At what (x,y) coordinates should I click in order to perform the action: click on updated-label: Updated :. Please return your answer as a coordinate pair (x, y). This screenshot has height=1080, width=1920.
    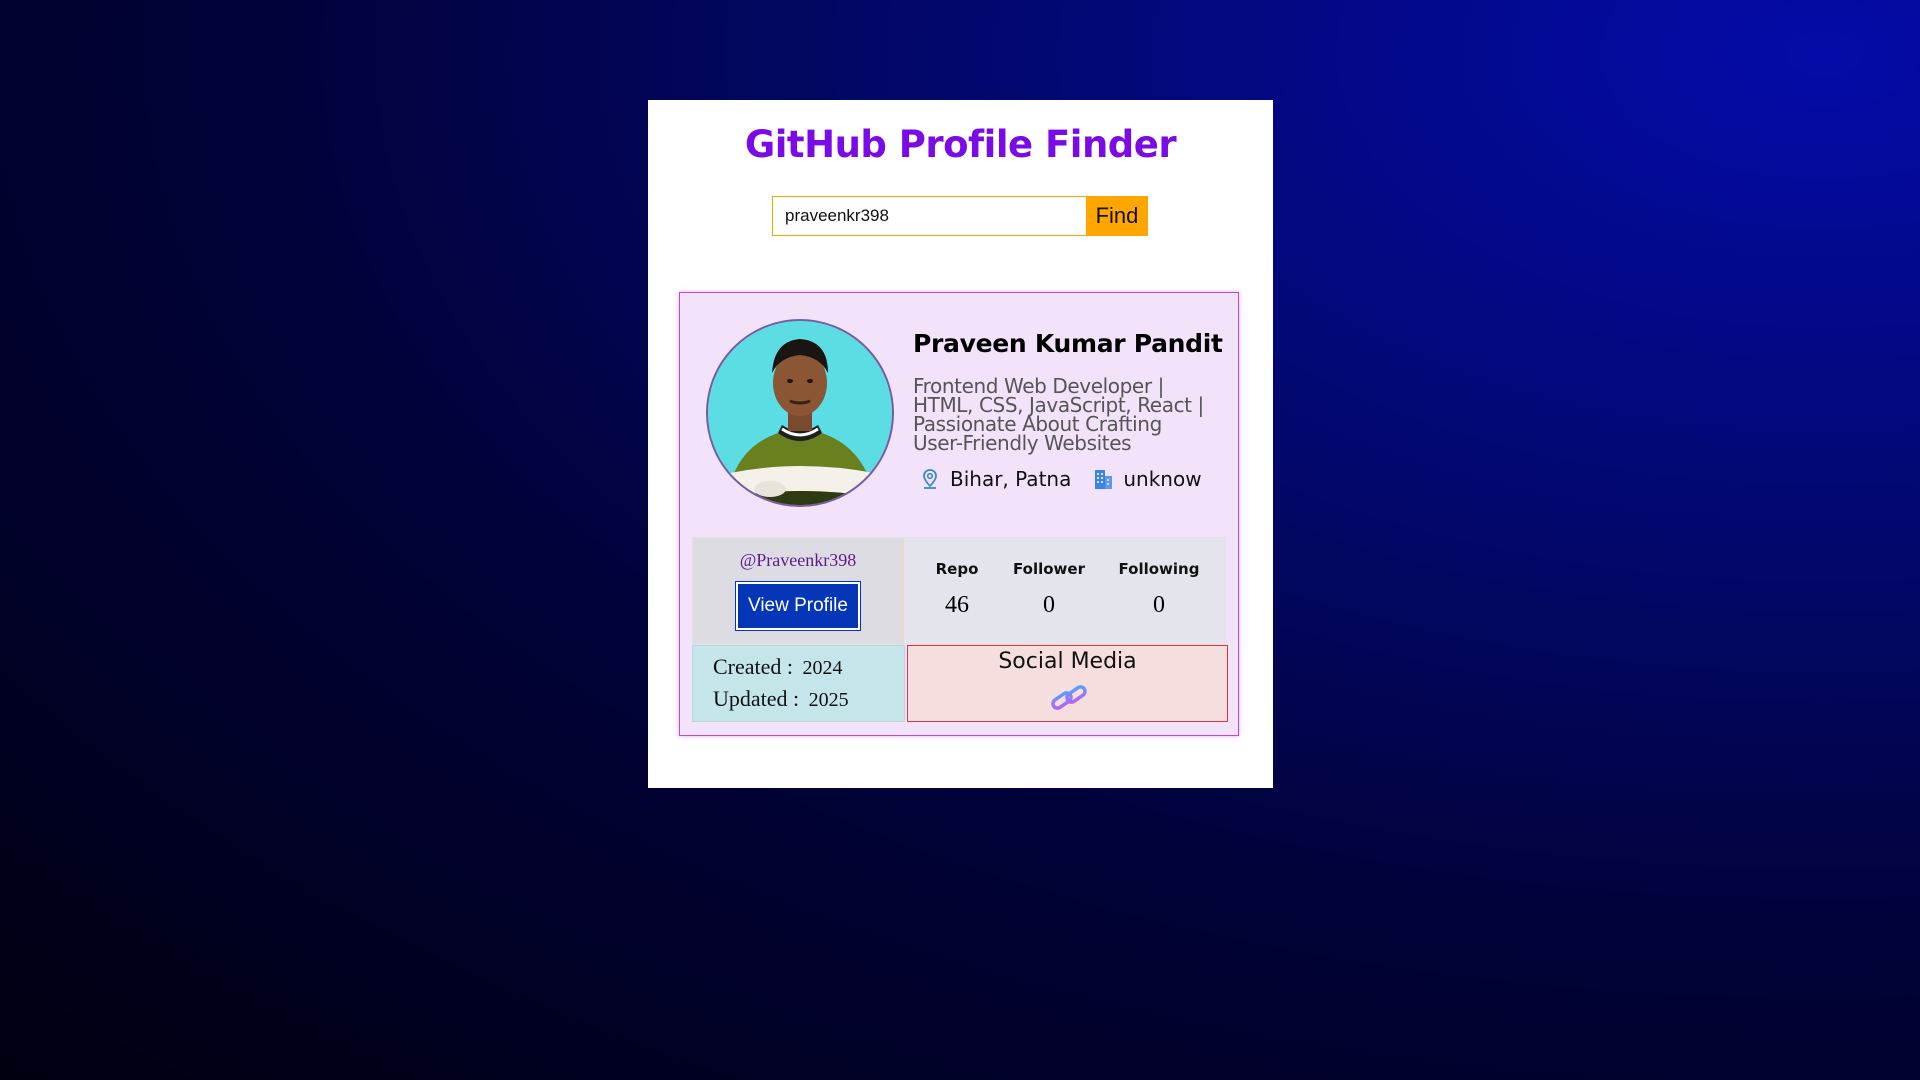
    Looking at the image, I should click on (756, 698).